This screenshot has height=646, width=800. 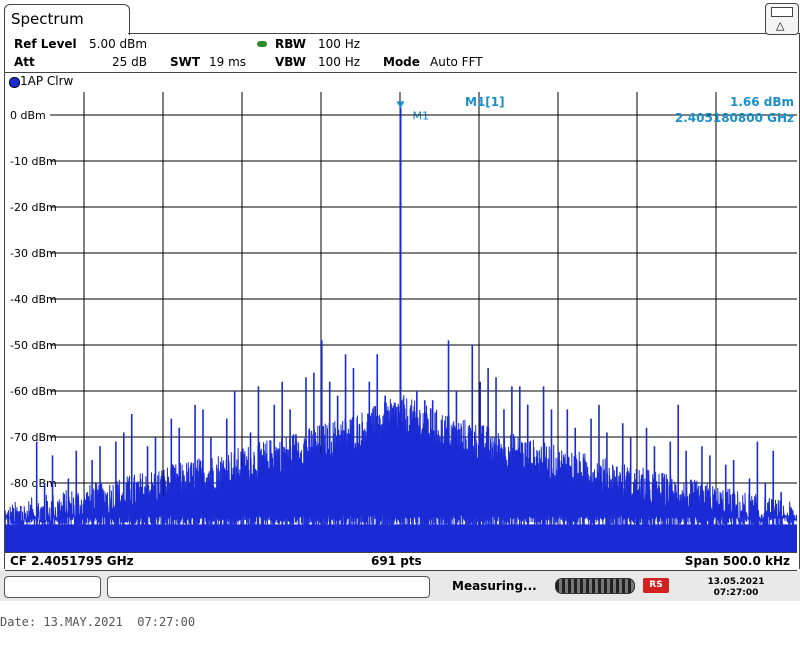 I want to click on status-date: 13.05.2021, so click(x=736, y=582).